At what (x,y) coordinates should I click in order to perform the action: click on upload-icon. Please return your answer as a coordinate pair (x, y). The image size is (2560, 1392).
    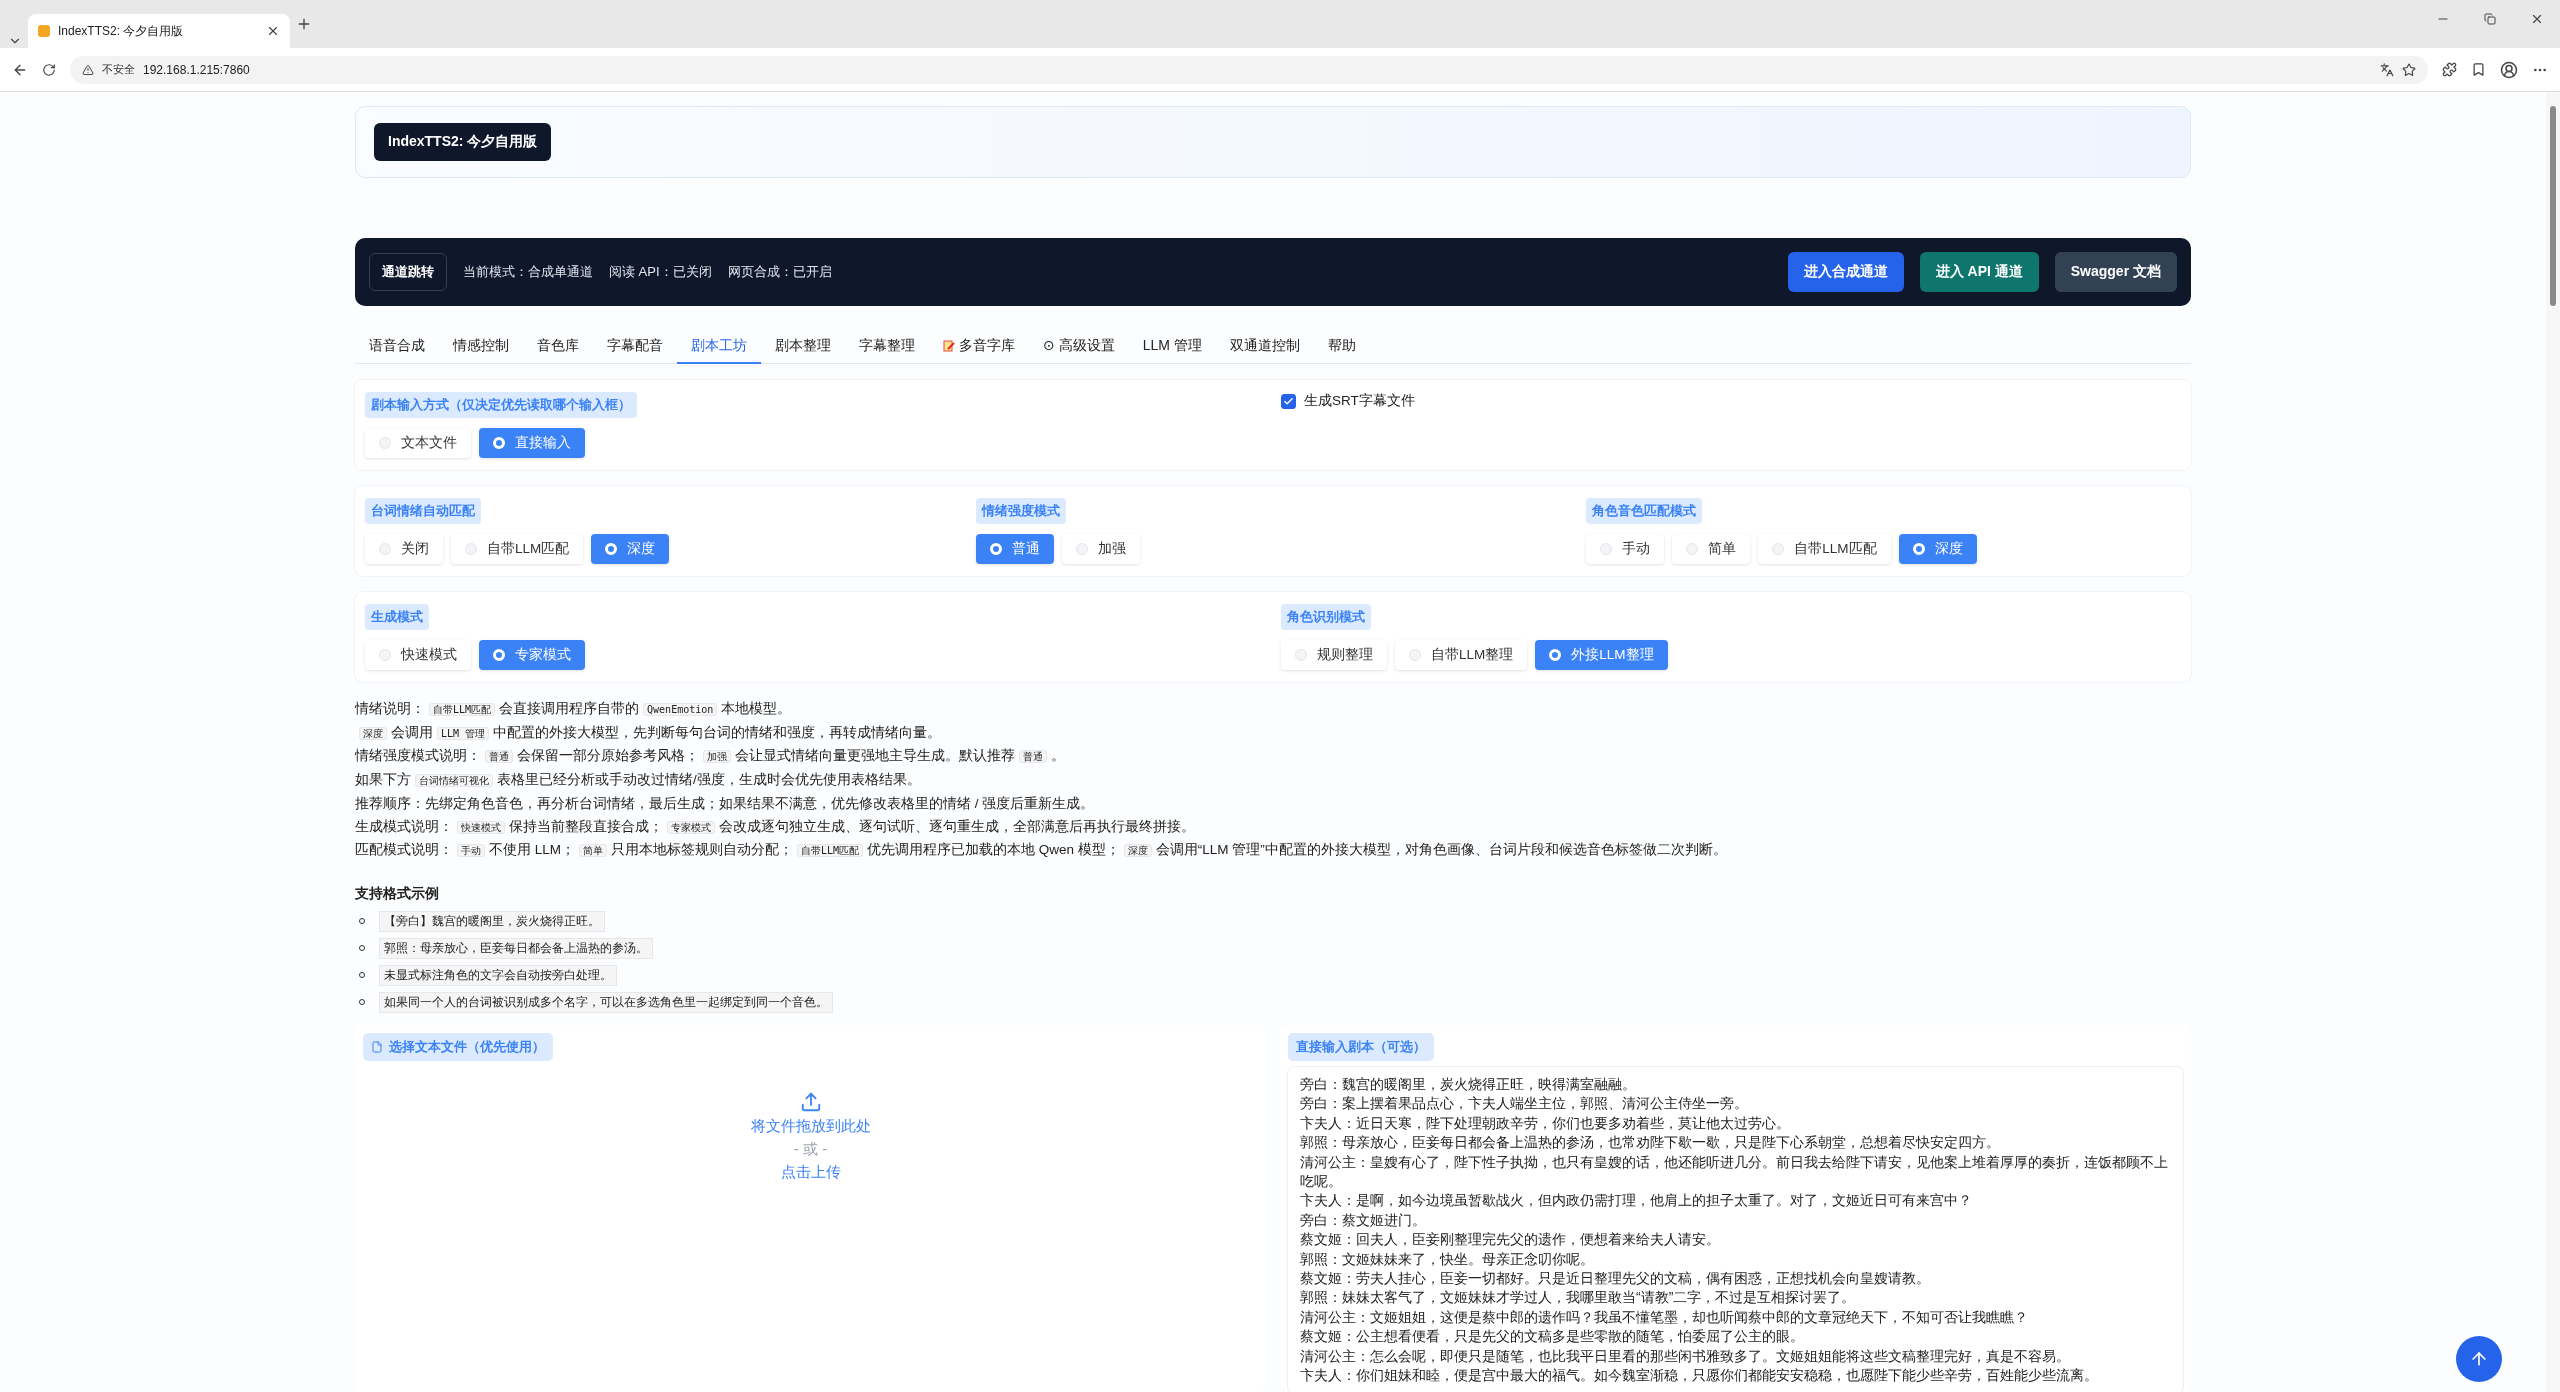
    Looking at the image, I should click on (810, 1101).